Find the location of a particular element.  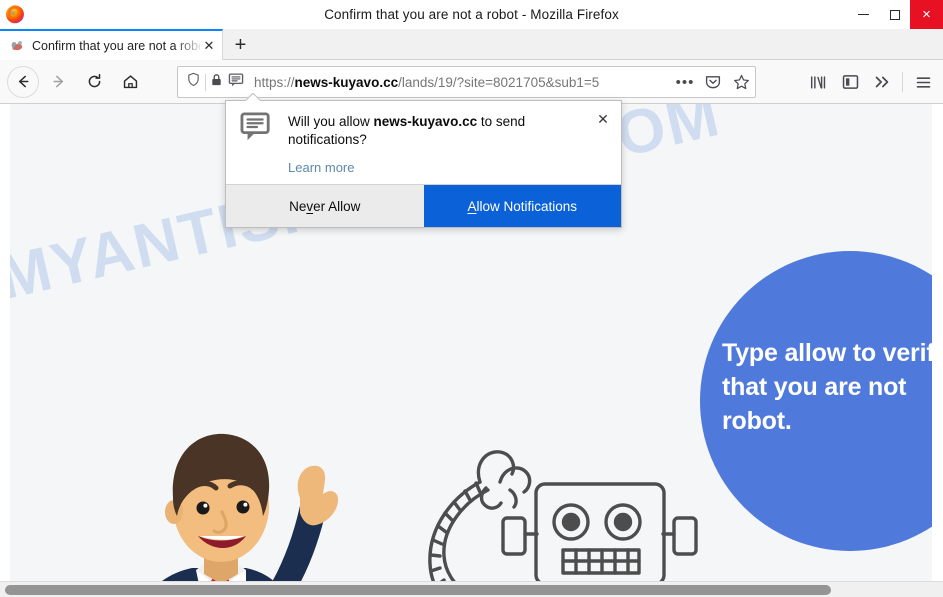

horizontal-scrollbar-track is located at coordinates (471, 589).